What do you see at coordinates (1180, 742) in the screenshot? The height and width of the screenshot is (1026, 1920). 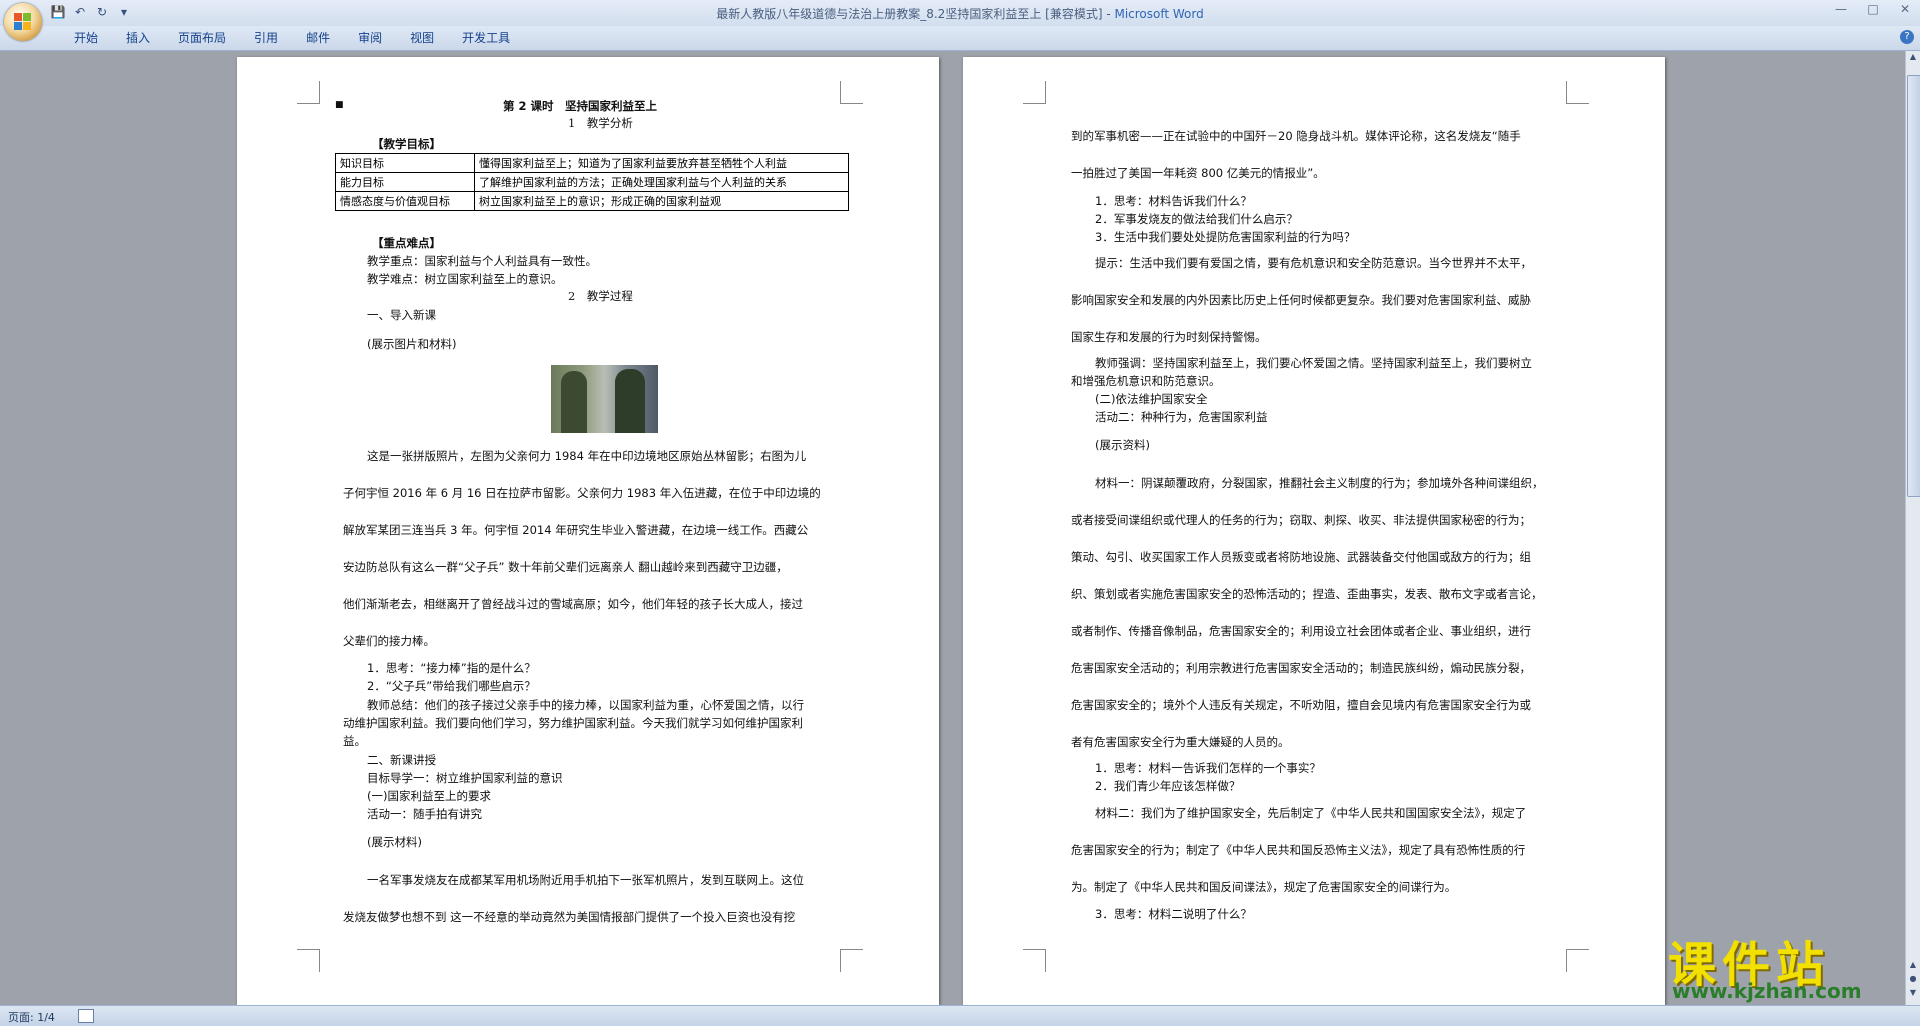 I see `paragraph-line: 者有危害国家安全行为重大嫌疑的人员的。` at bounding box center [1180, 742].